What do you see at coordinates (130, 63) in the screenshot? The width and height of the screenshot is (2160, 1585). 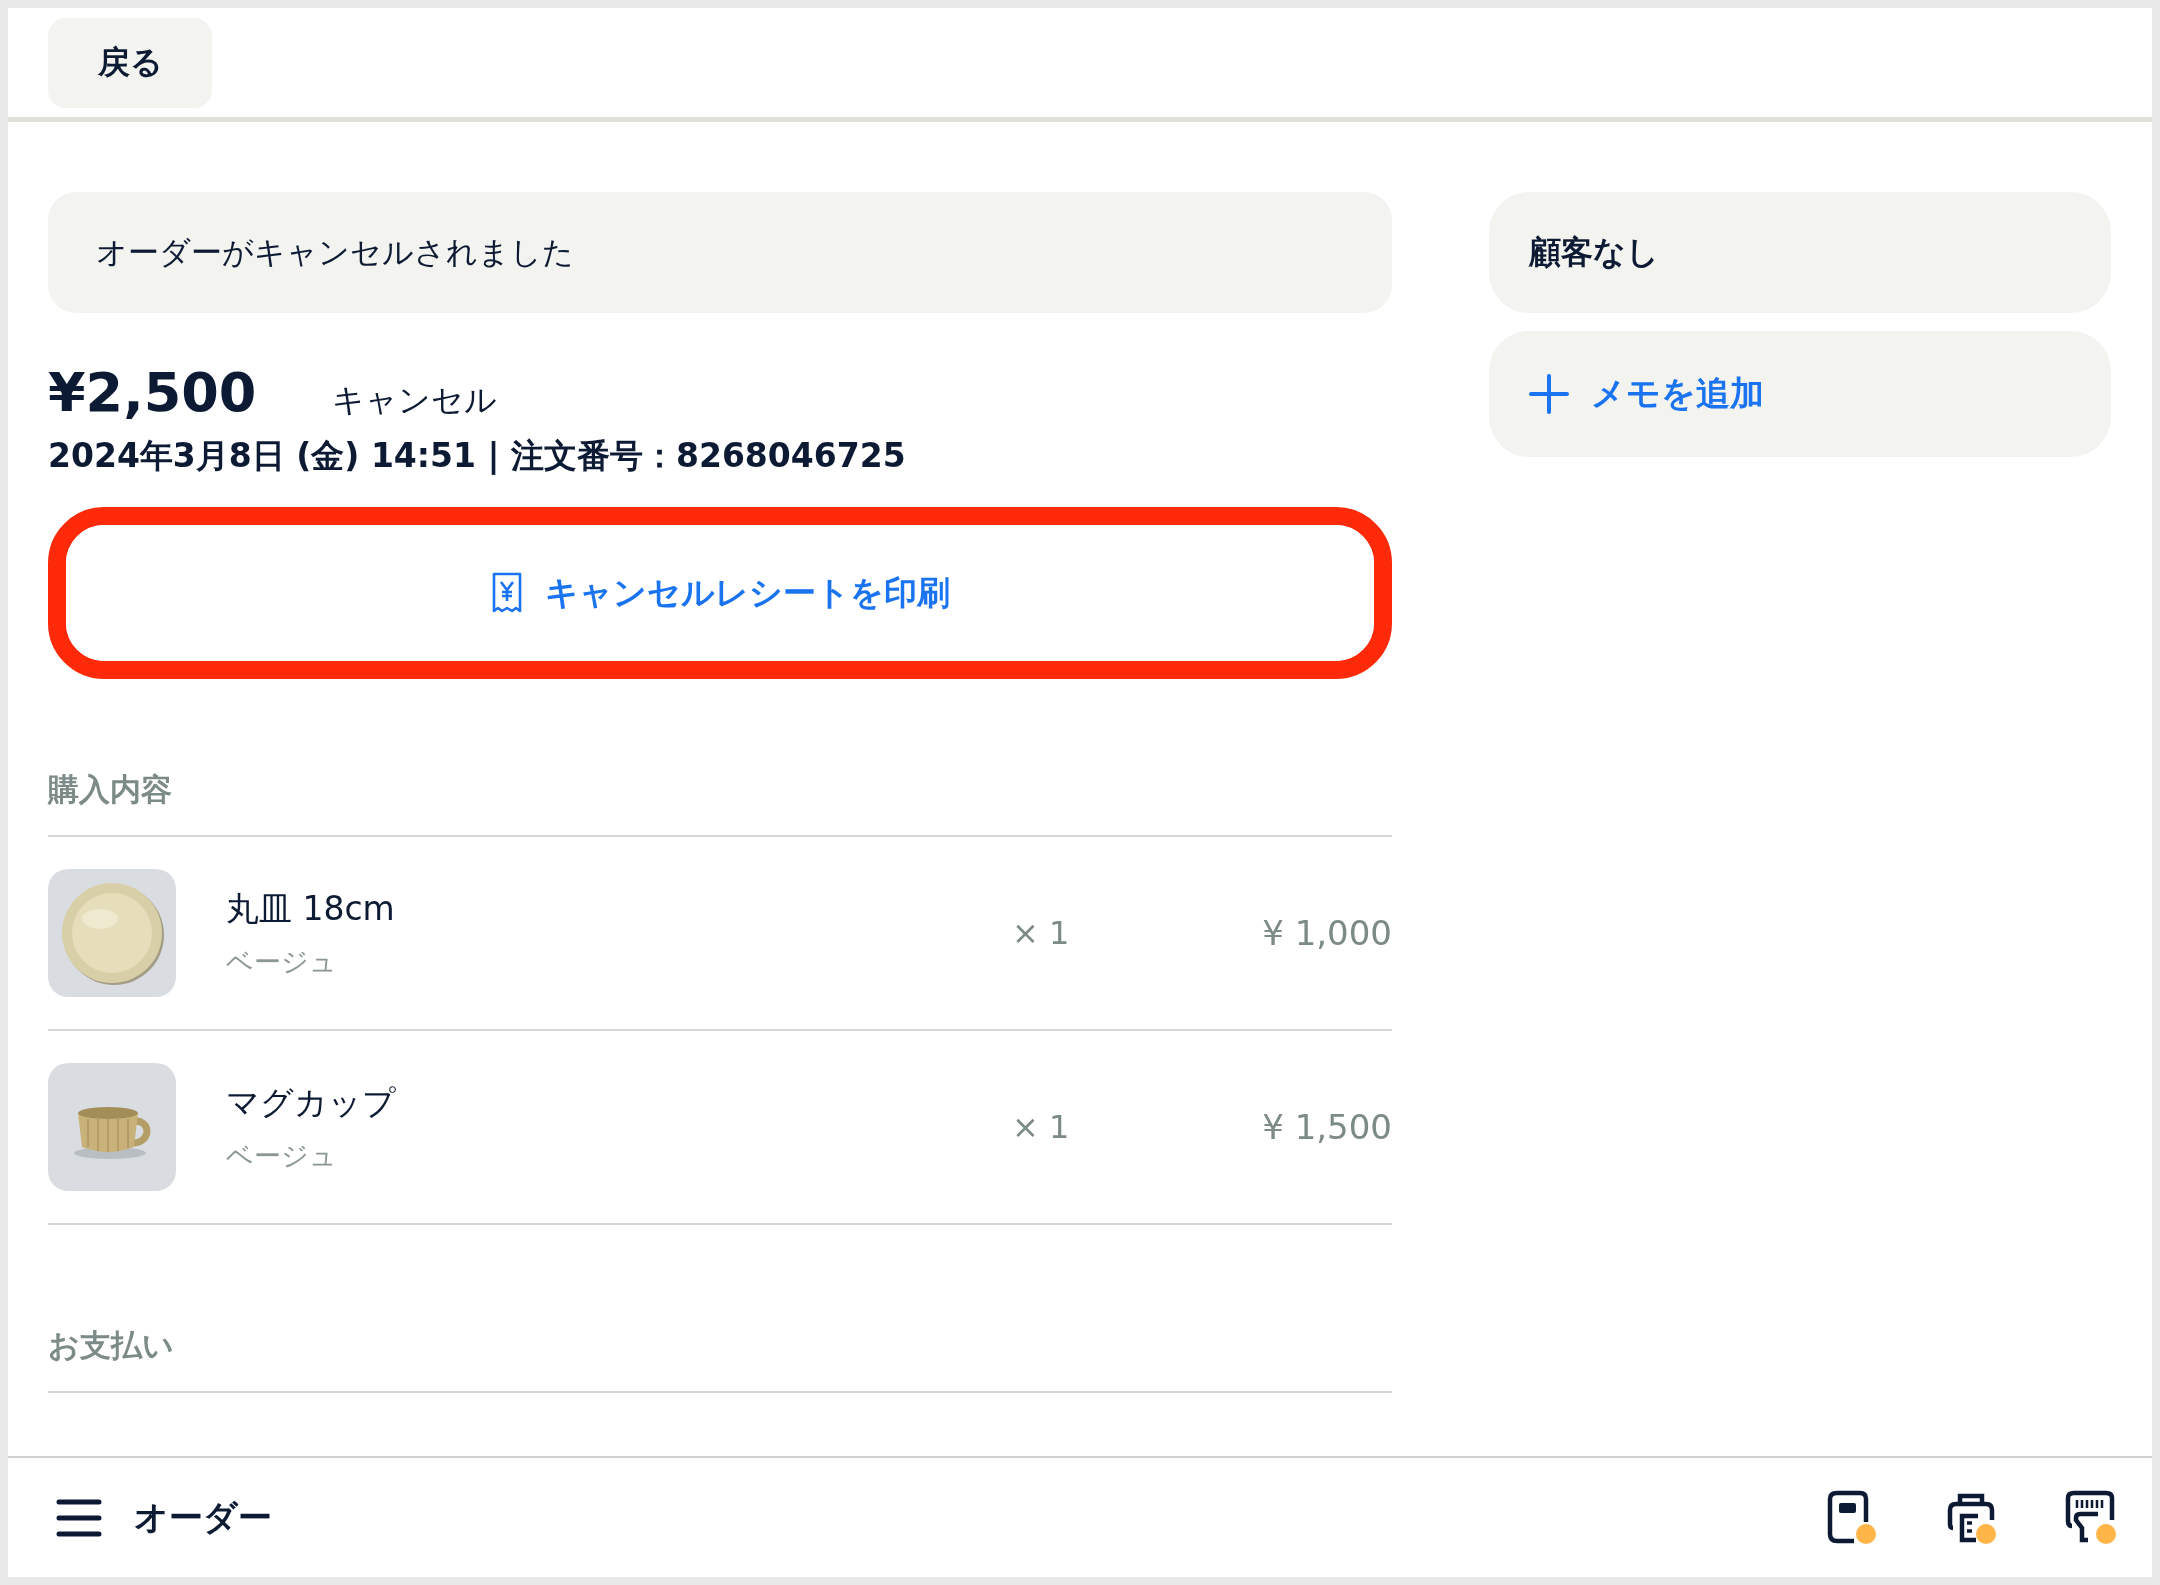 I see `back-button: 戻る` at bounding box center [130, 63].